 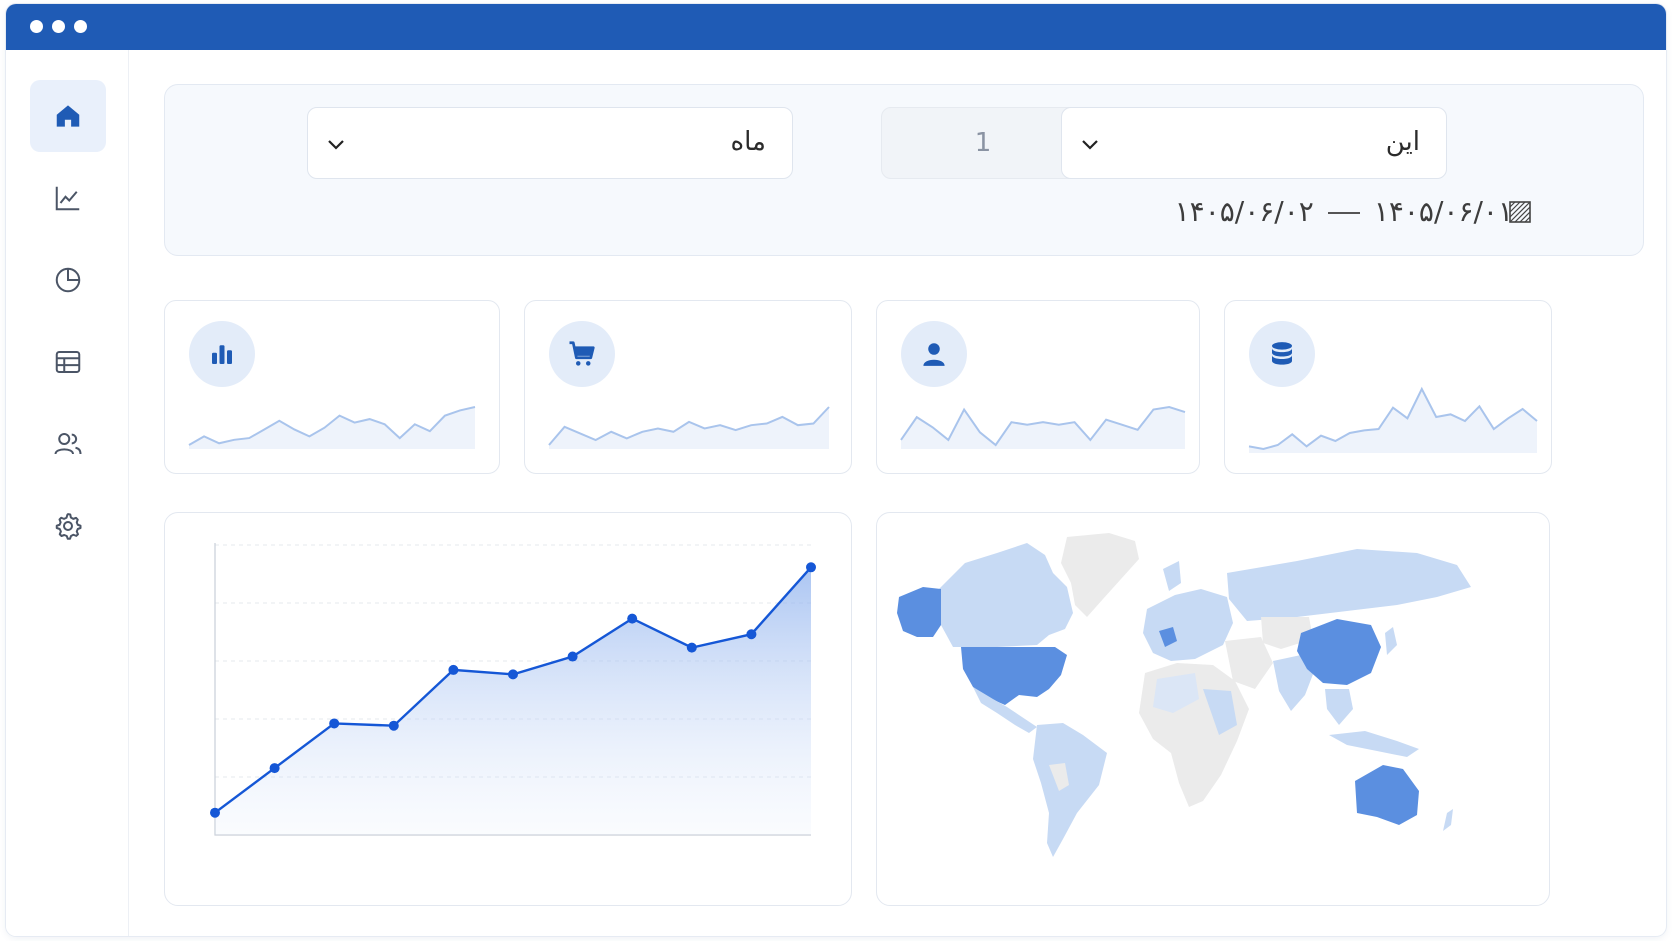 I want to click on map-region-new-zealand, so click(x=1448, y=820).